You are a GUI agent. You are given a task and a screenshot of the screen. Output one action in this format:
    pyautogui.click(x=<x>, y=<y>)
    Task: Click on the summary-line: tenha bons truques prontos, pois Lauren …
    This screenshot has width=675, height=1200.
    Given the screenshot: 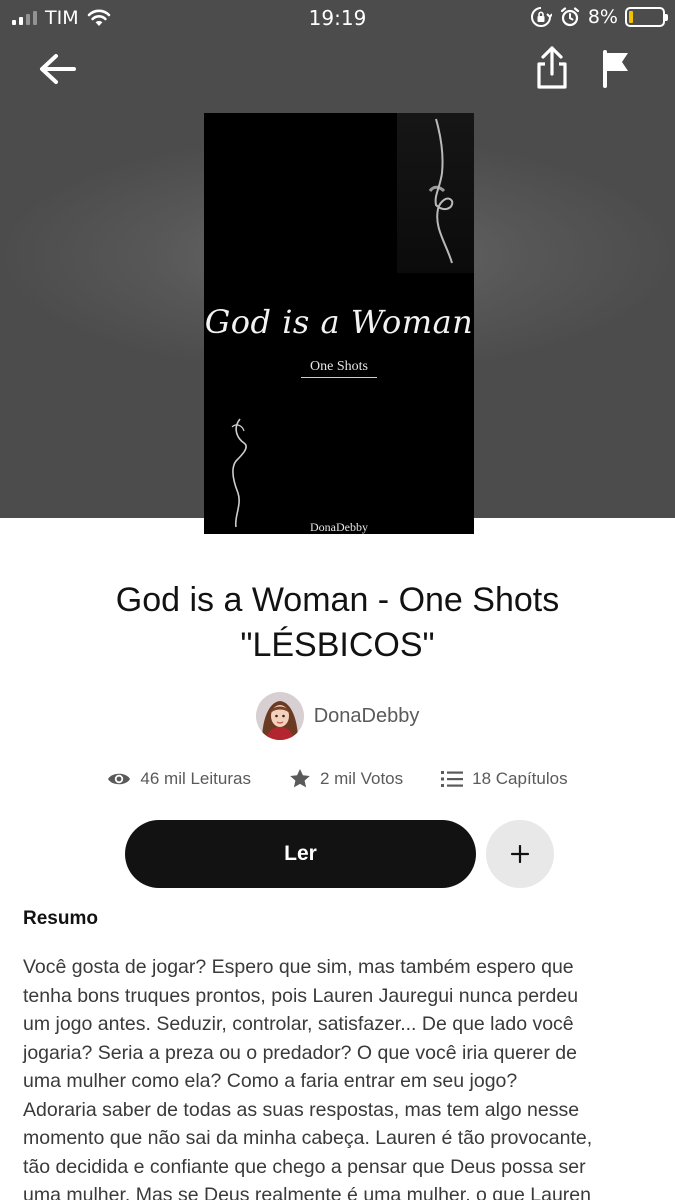 What is the action you would take?
    pyautogui.click(x=301, y=995)
    